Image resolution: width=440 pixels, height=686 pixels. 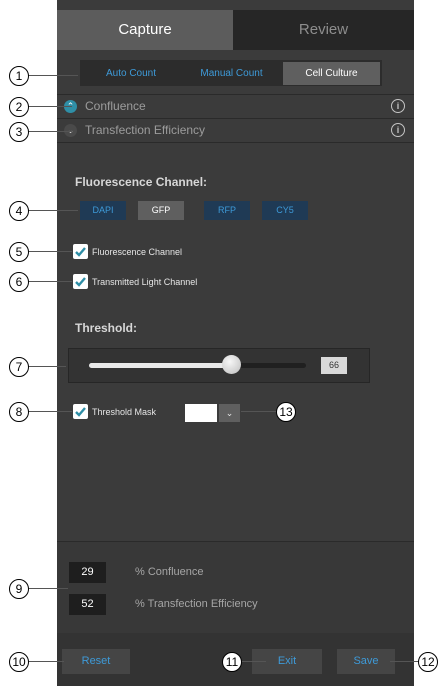 What do you see at coordinates (366, 661) in the screenshot?
I see `save-button: Save` at bounding box center [366, 661].